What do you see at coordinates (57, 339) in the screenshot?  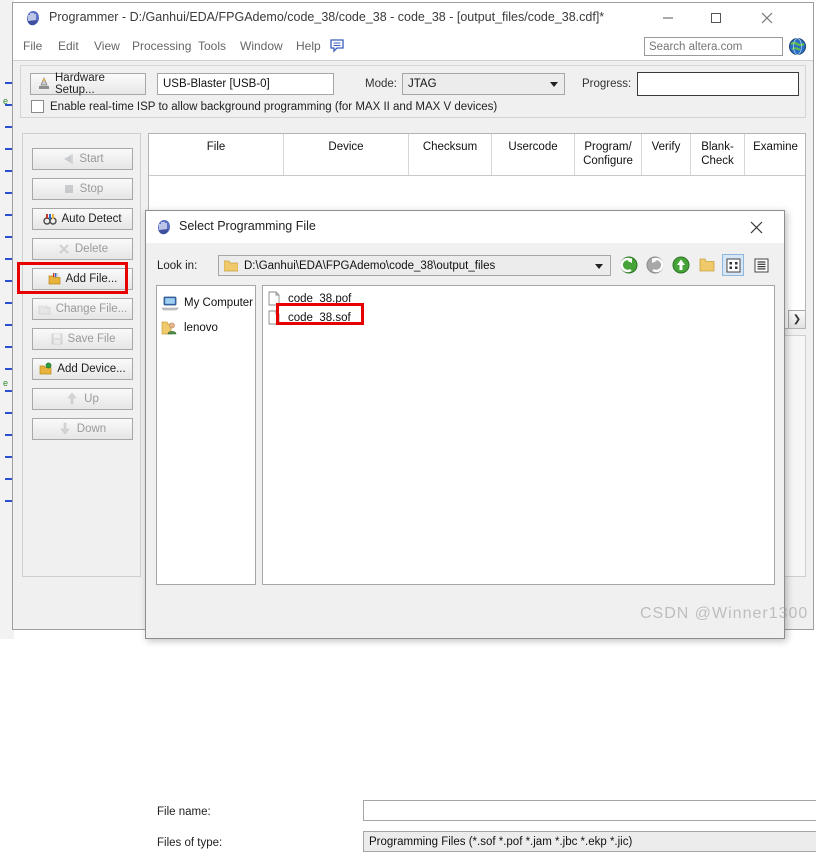 I see `save-file-icon` at bounding box center [57, 339].